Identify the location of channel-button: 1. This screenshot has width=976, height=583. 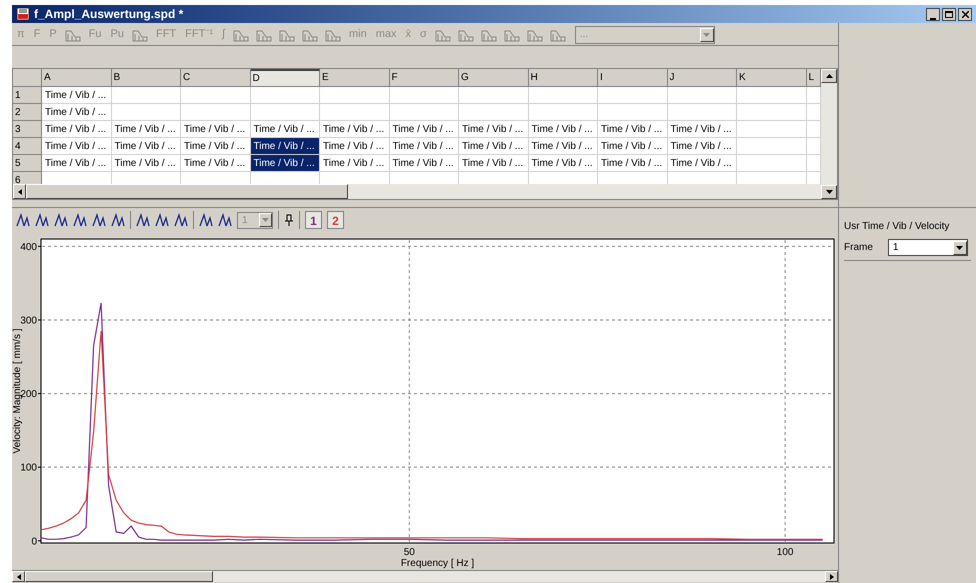
(313, 220).